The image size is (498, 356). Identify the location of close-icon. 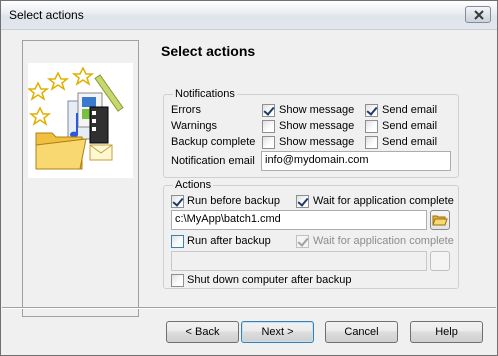
(479, 15).